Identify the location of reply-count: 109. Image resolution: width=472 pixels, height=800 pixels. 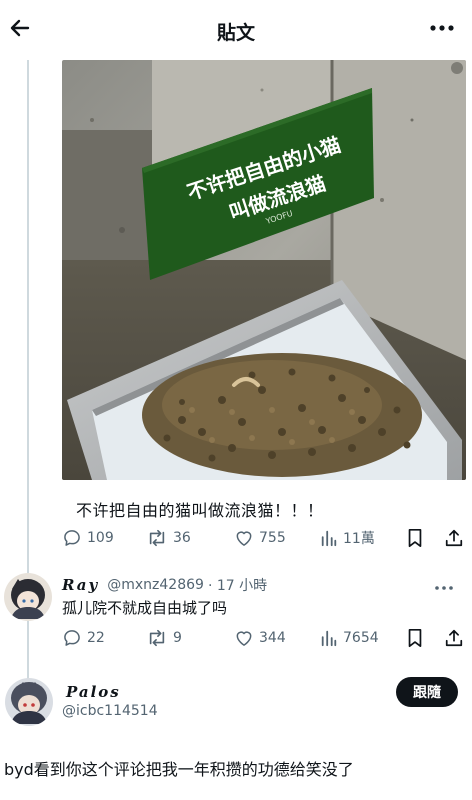
(100, 538).